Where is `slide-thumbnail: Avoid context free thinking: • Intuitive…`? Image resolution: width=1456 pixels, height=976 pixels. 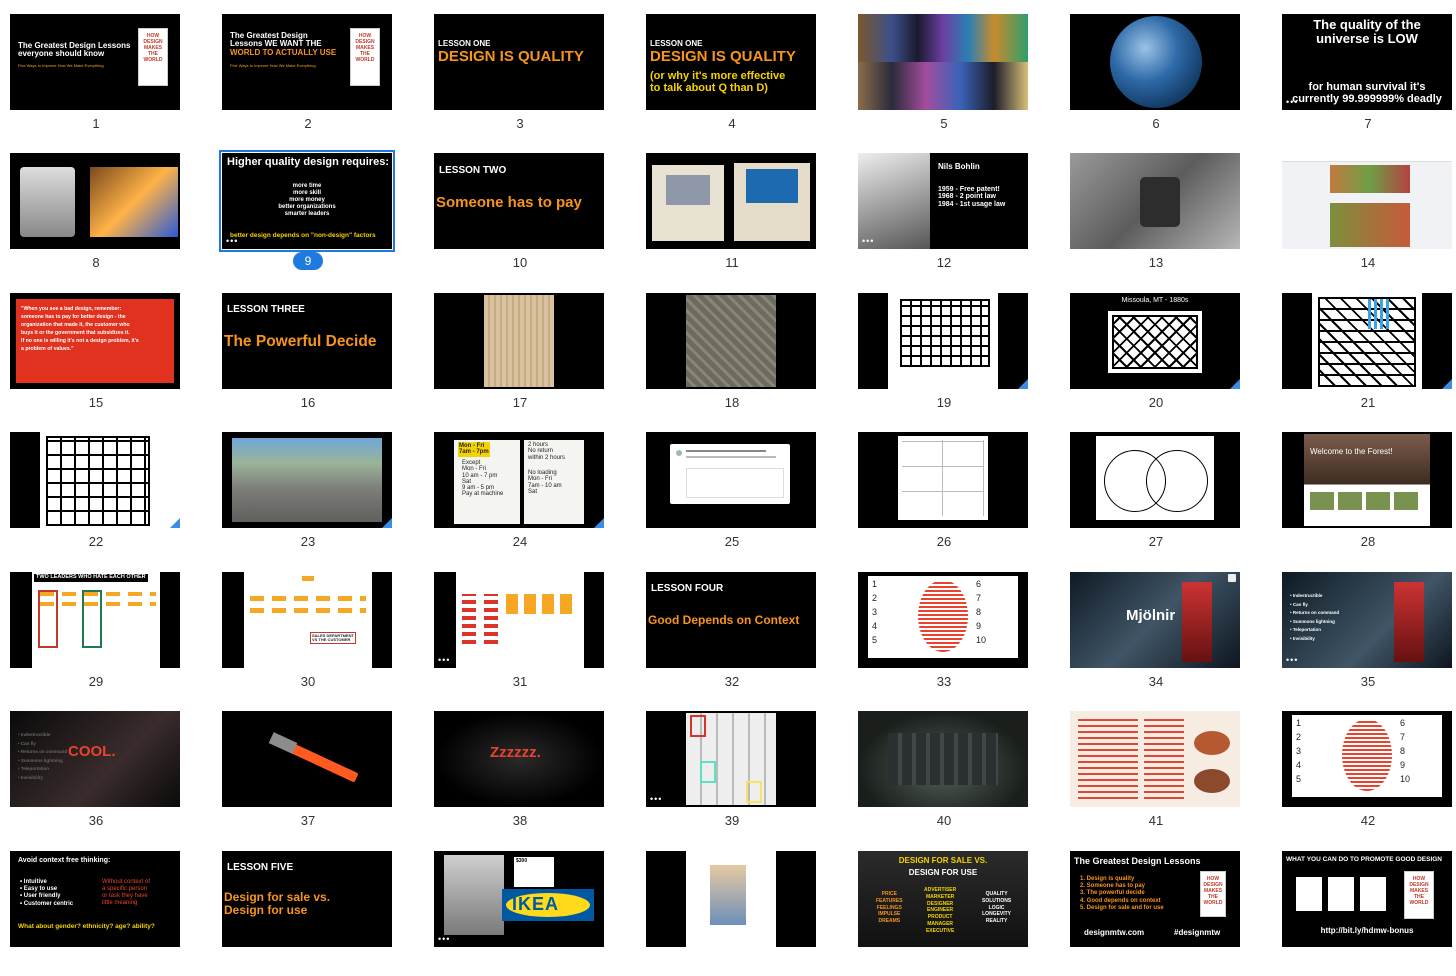
slide-thumbnail: Avoid context free thinking: • Intuitive… is located at coordinates (95, 899).